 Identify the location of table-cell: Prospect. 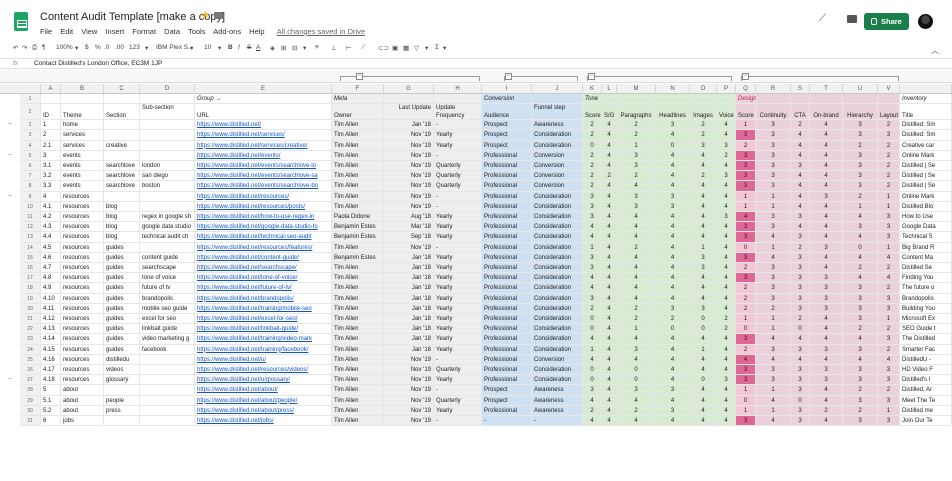
(507, 135).